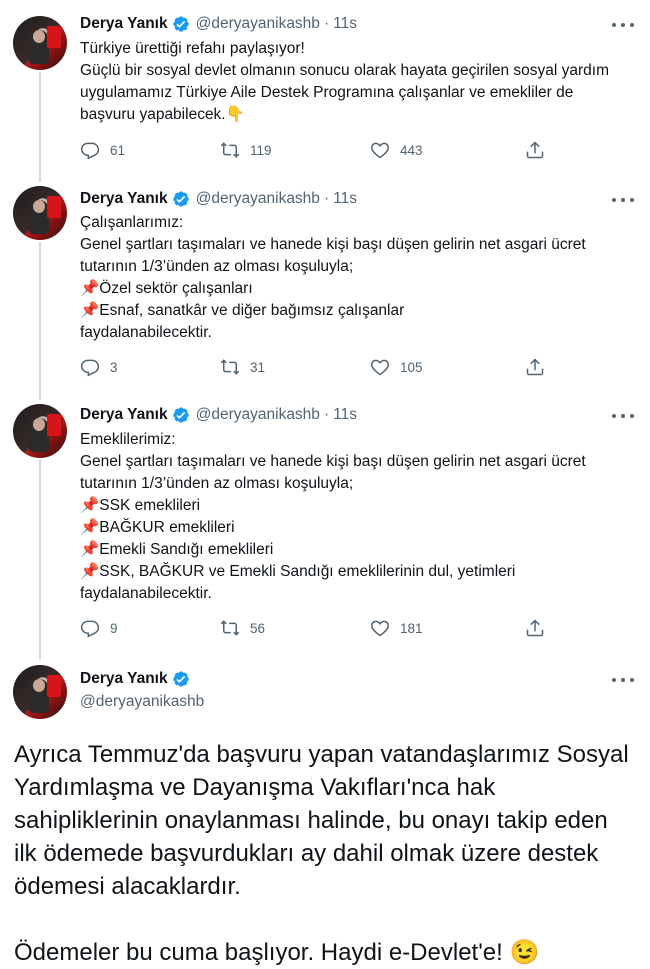  What do you see at coordinates (396, 367) in the screenshot?
I see `like-button: 105` at bounding box center [396, 367].